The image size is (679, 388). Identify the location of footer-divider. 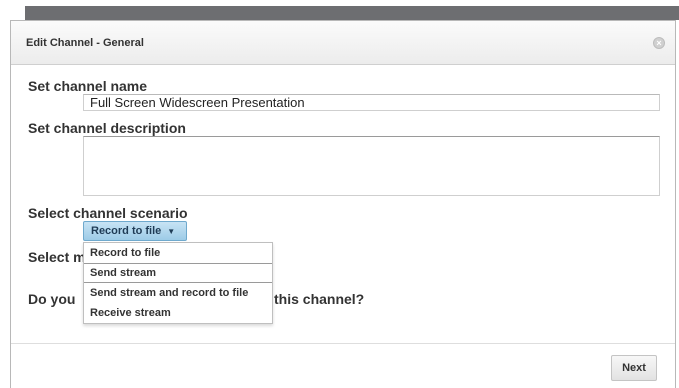
(343, 343).